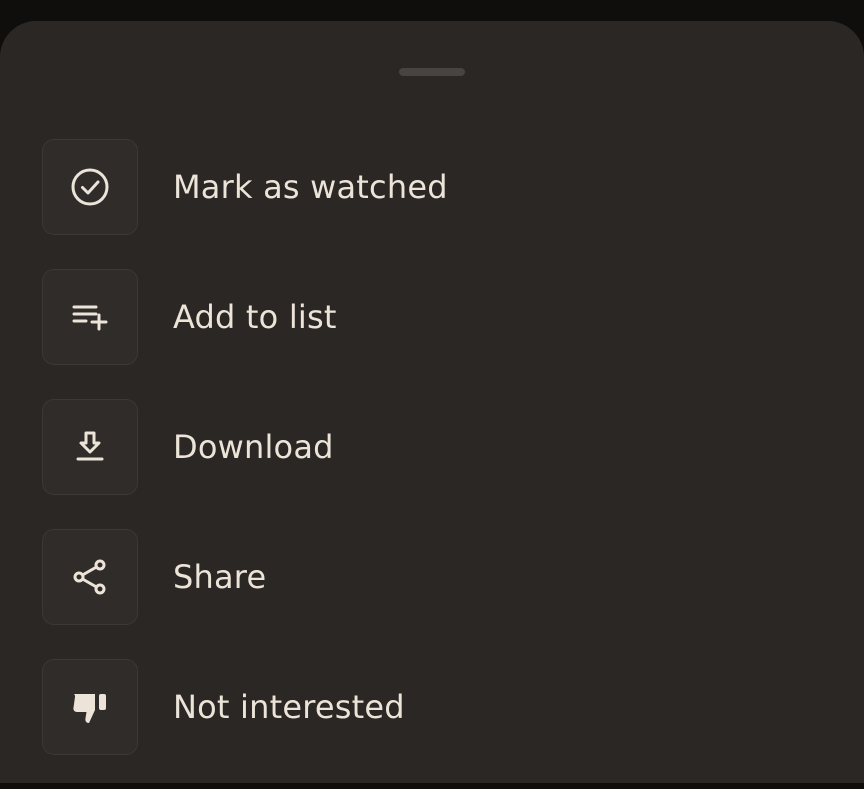 The image size is (864, 789). I want to click on menu-item-share: Share, so click(432, 577).